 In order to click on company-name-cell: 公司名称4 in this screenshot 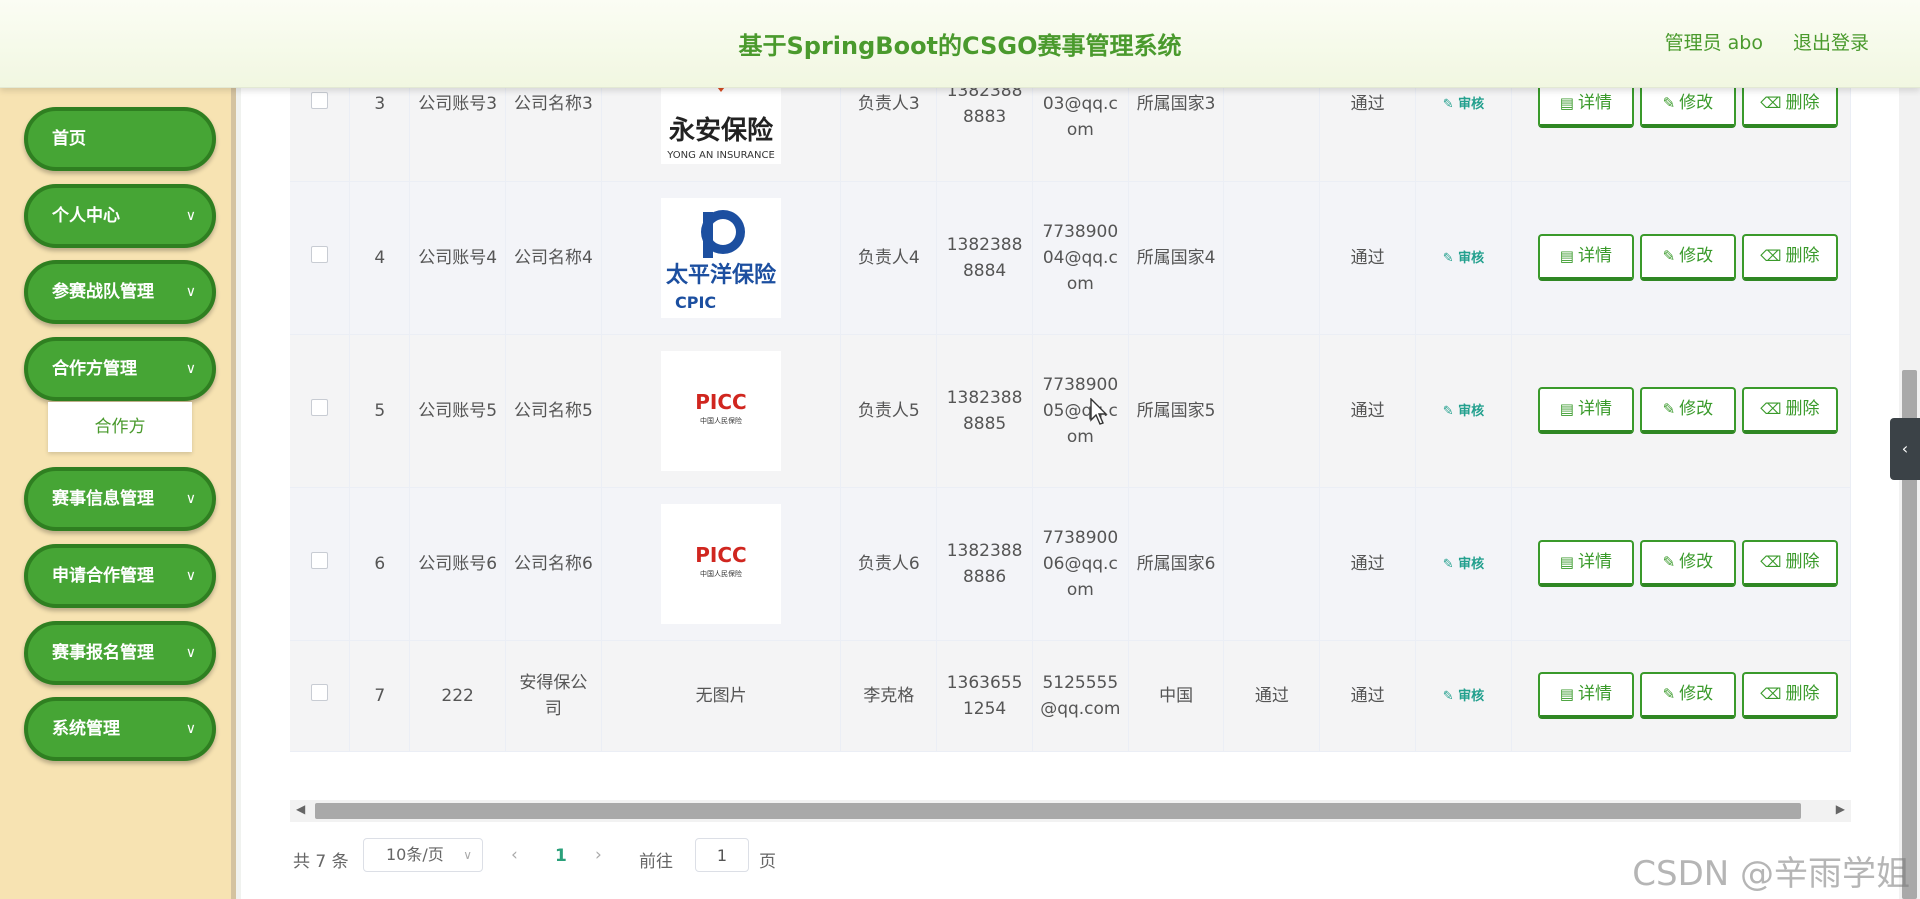, I will do `click(553, 258)`.